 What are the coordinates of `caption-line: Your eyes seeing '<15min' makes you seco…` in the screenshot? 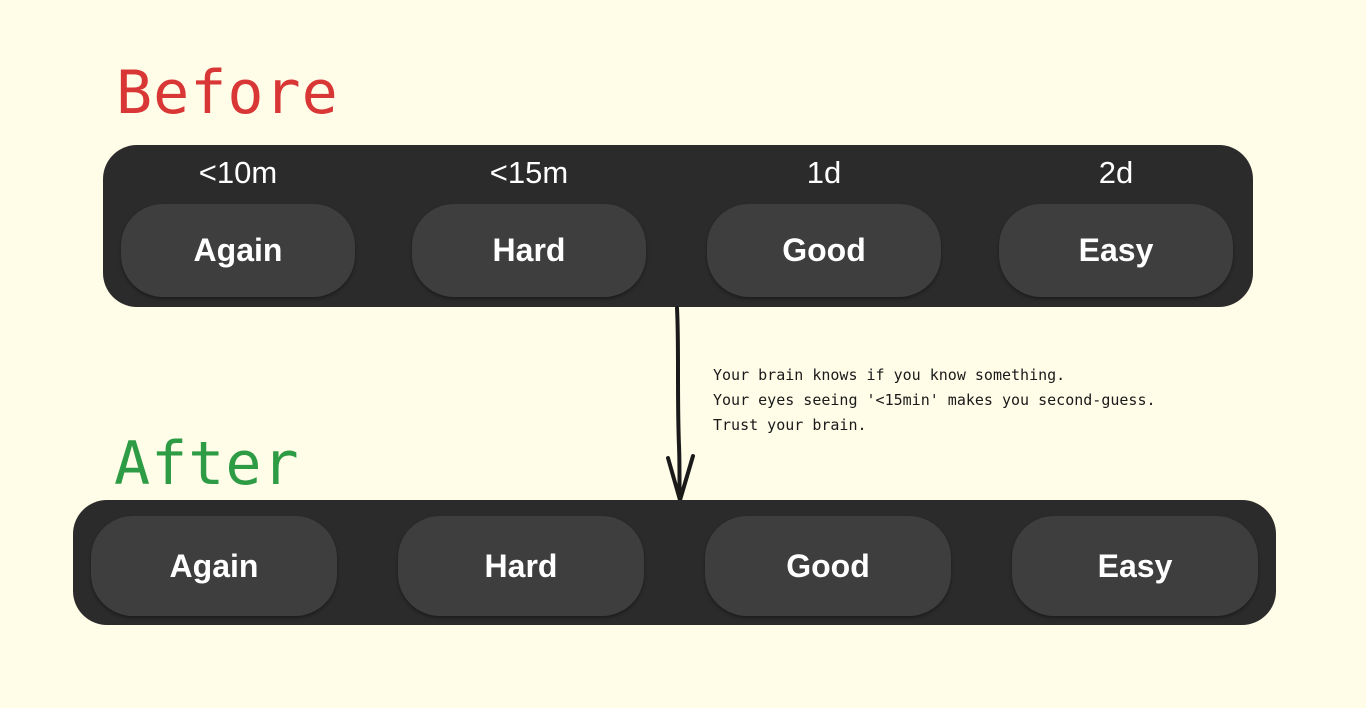 It's located at (934, 400).